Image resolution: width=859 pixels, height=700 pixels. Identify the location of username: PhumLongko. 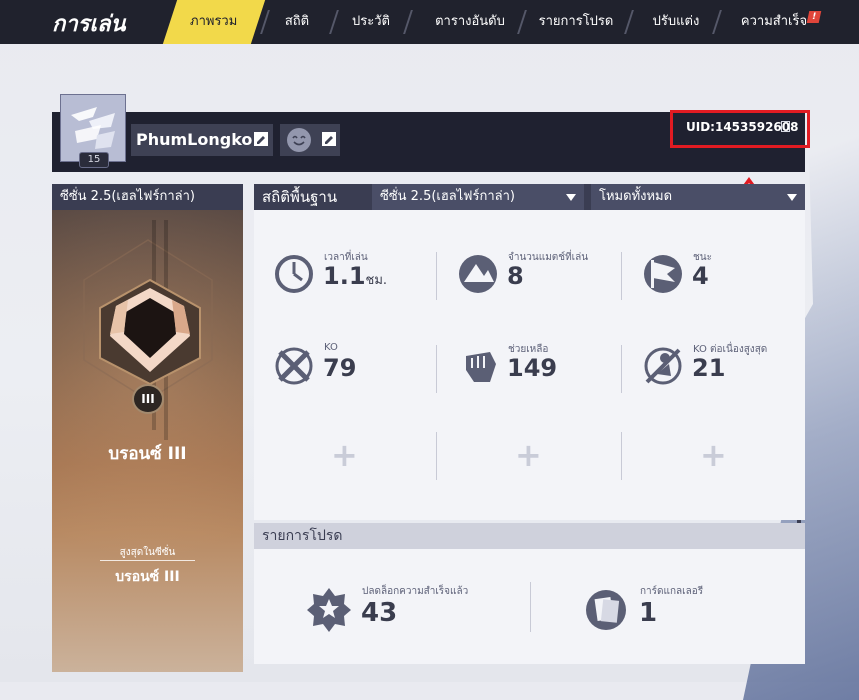
(194, 139).